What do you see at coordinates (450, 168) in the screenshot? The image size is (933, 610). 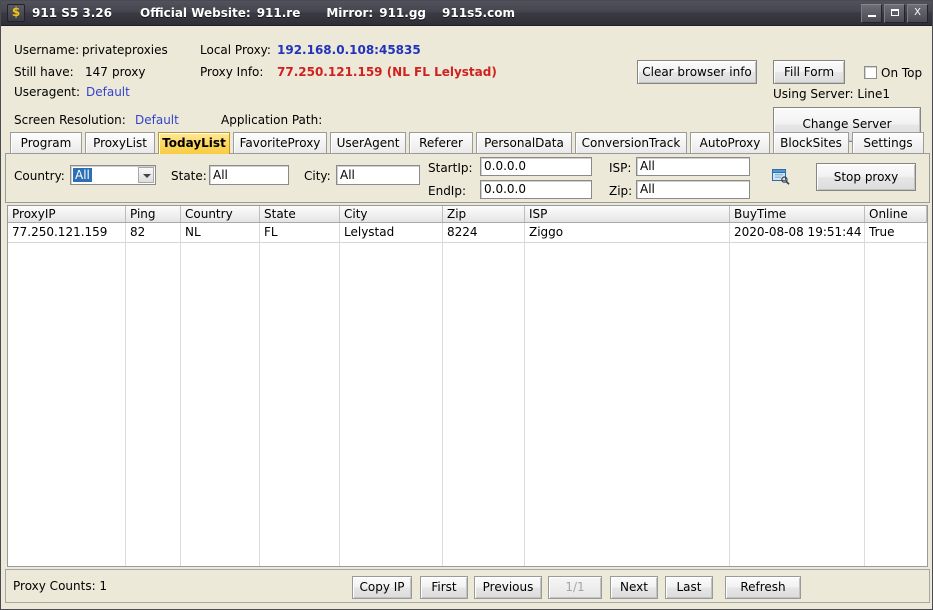 I see `startip-label: StartIp:` at bounding box center [450, 168].